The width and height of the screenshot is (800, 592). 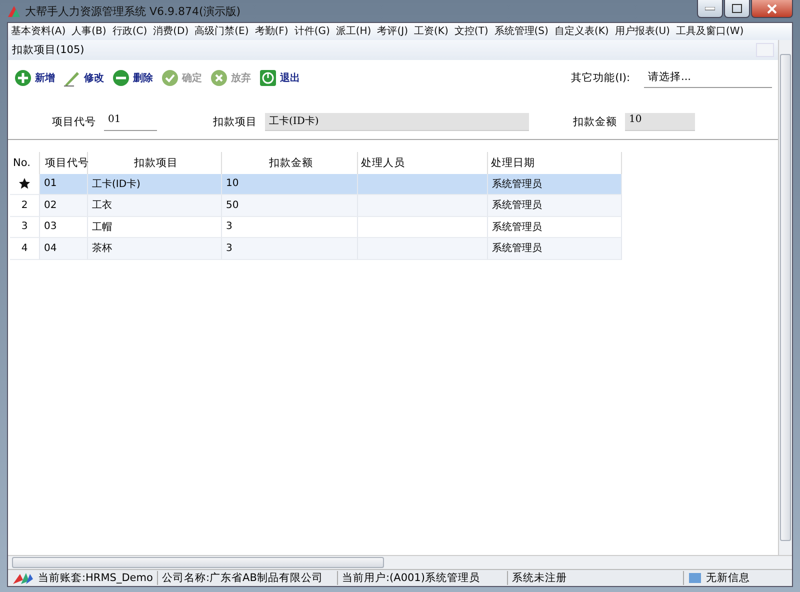 What do you see at coordinates (155, 227) in the screenshot?
I see `table-cell: 工帽` at bounding box center [155, 227].